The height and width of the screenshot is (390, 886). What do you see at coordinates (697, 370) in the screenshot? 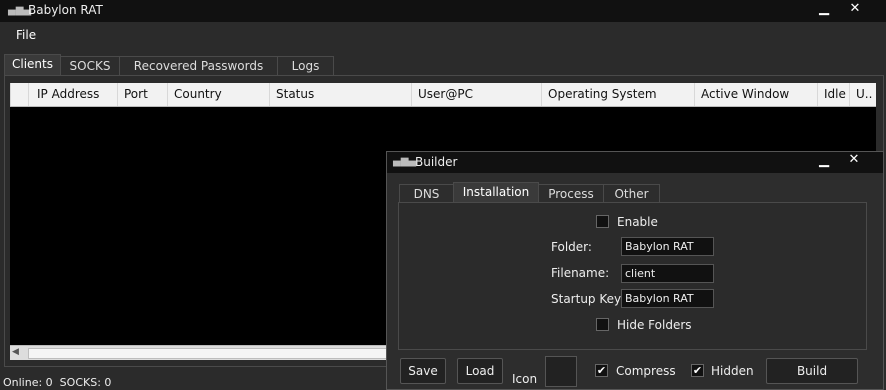
I see `hidden-checkbox: ✔` at bounding box center [697, 370].